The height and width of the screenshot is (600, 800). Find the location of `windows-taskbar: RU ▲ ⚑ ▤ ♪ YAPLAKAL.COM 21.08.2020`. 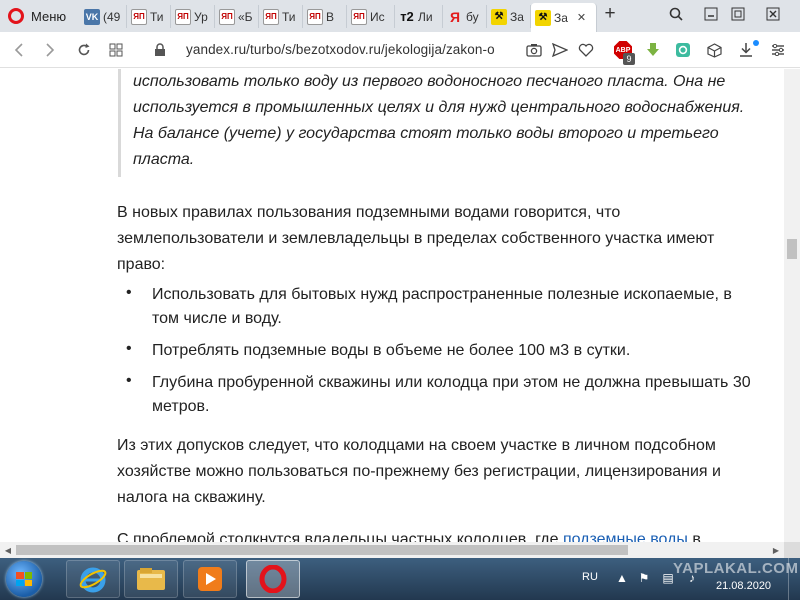

windows-taskbar: RU ▲ ⚑ ▤ ♪ YAPLAKAL.COM 21.08.2020 is located at coordinates (400, 579).